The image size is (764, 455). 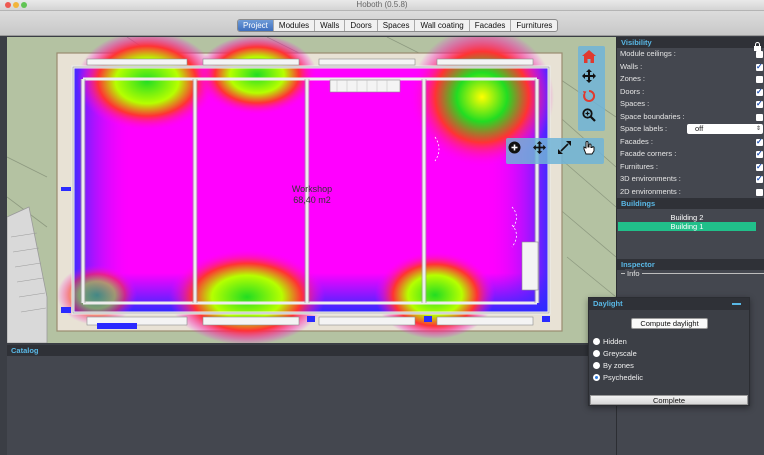 I want to click on room-area: 68,40 m2, so click(x=312, y=200).